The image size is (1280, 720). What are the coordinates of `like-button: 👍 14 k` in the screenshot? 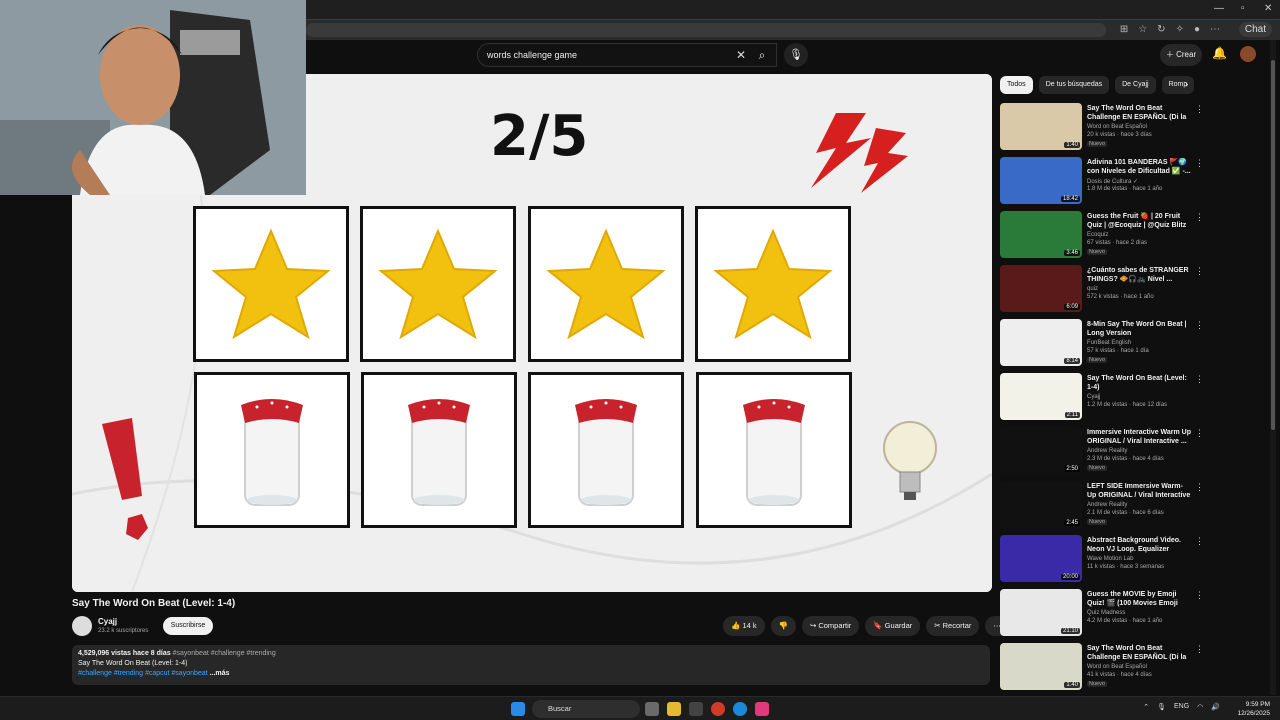 It's located at (744, 626).